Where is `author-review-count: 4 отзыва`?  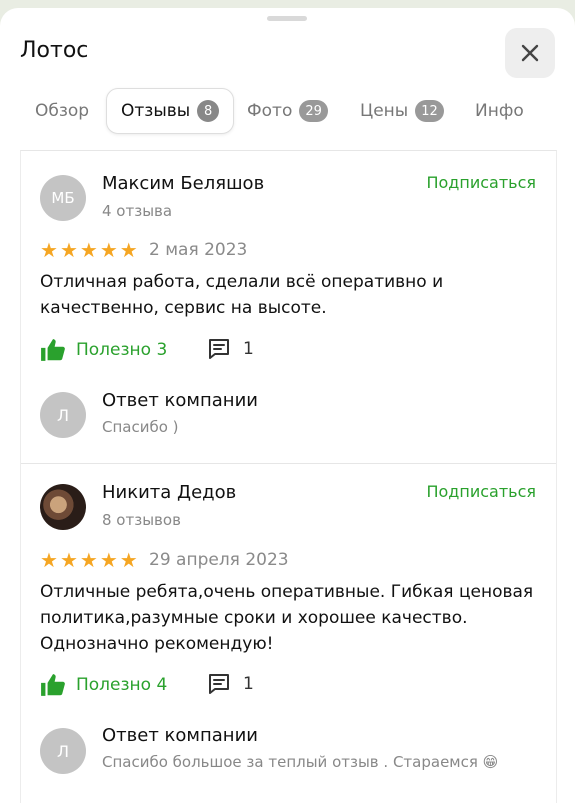
author-review-count: 4 отзыва is located at coordinates (137, 211).